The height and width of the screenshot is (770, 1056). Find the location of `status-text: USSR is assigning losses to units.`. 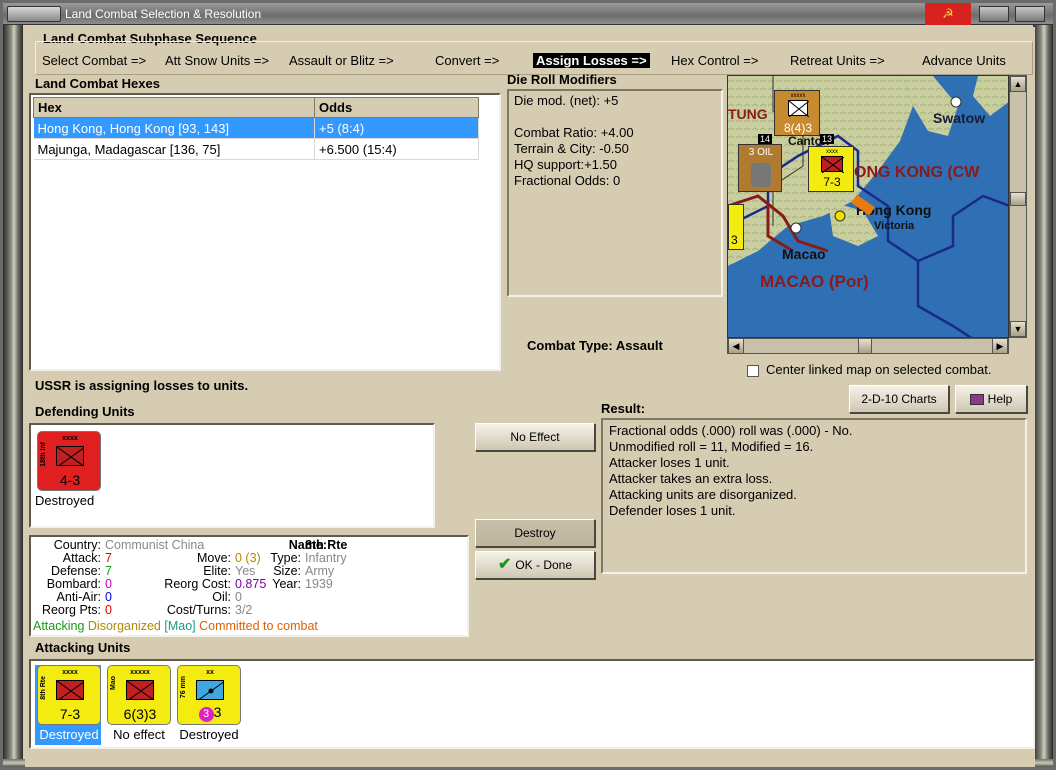

status-text: USSR is assigning losses to units. is located at coordinates (142, 385).